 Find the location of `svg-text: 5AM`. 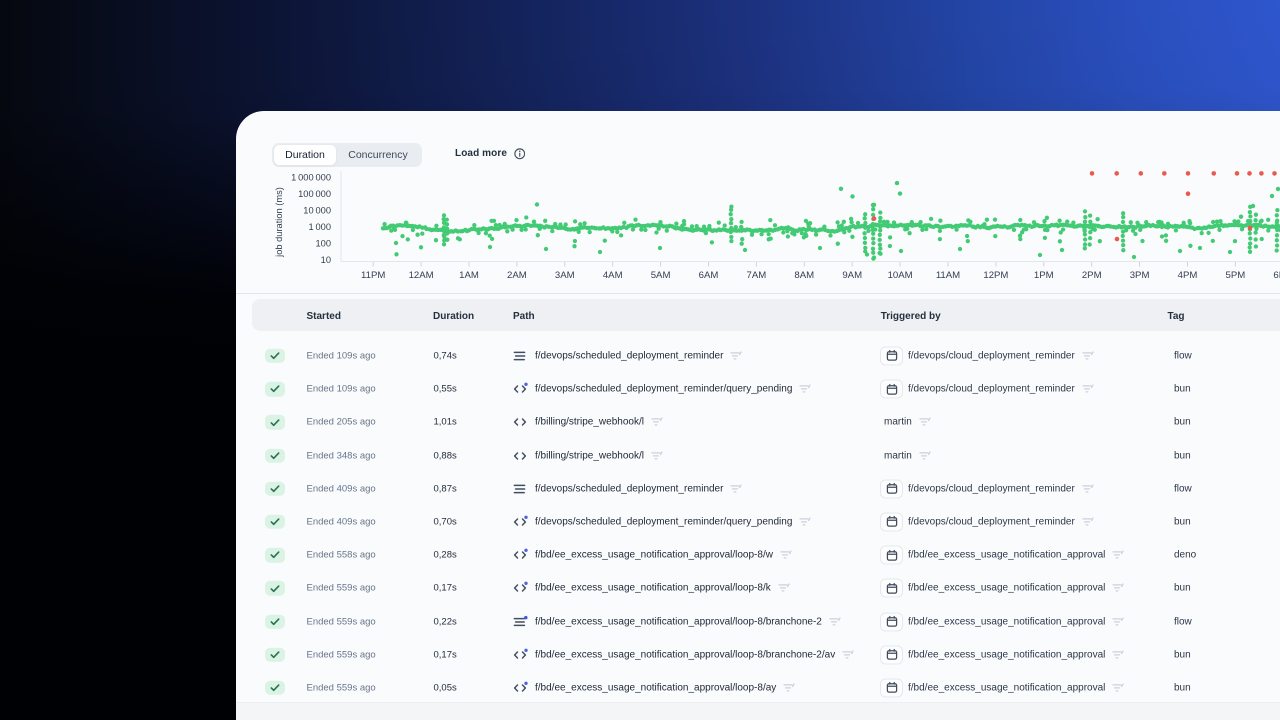

svg-text: 5AM is located at coordinates (661, 275).